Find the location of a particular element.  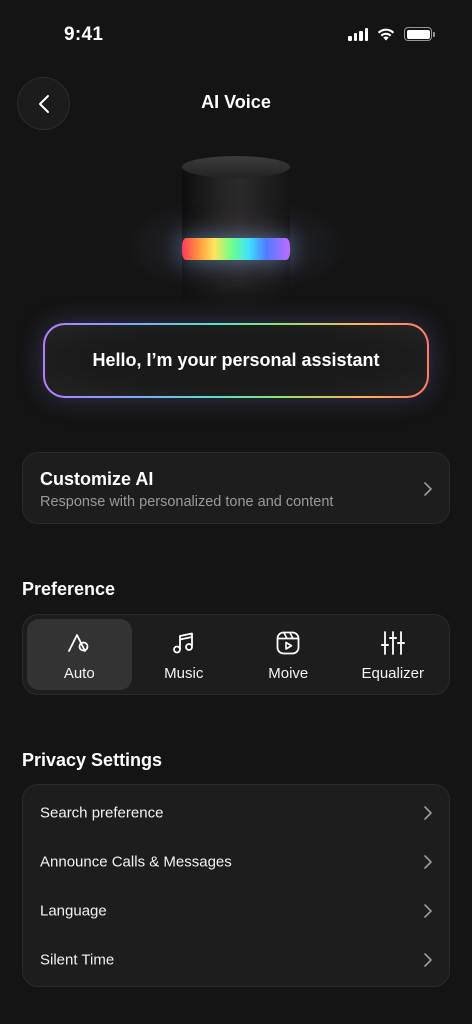

list-item-label: Silent Time is located at coordinates (77, 959).